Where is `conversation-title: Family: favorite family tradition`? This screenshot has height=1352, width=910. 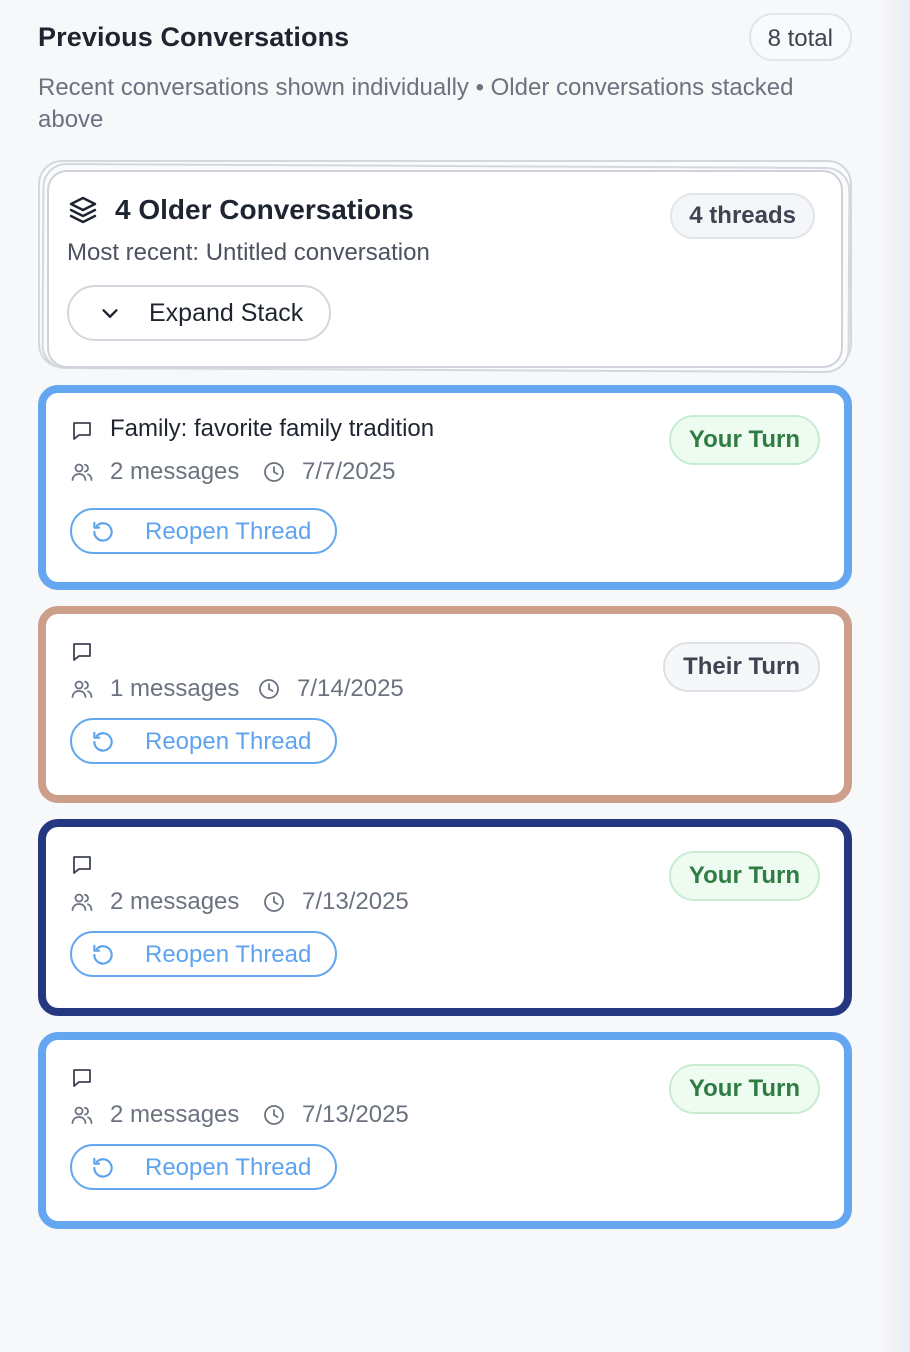 conversation-title: Family: favorite family tradition is located at coordinates (272, 428).